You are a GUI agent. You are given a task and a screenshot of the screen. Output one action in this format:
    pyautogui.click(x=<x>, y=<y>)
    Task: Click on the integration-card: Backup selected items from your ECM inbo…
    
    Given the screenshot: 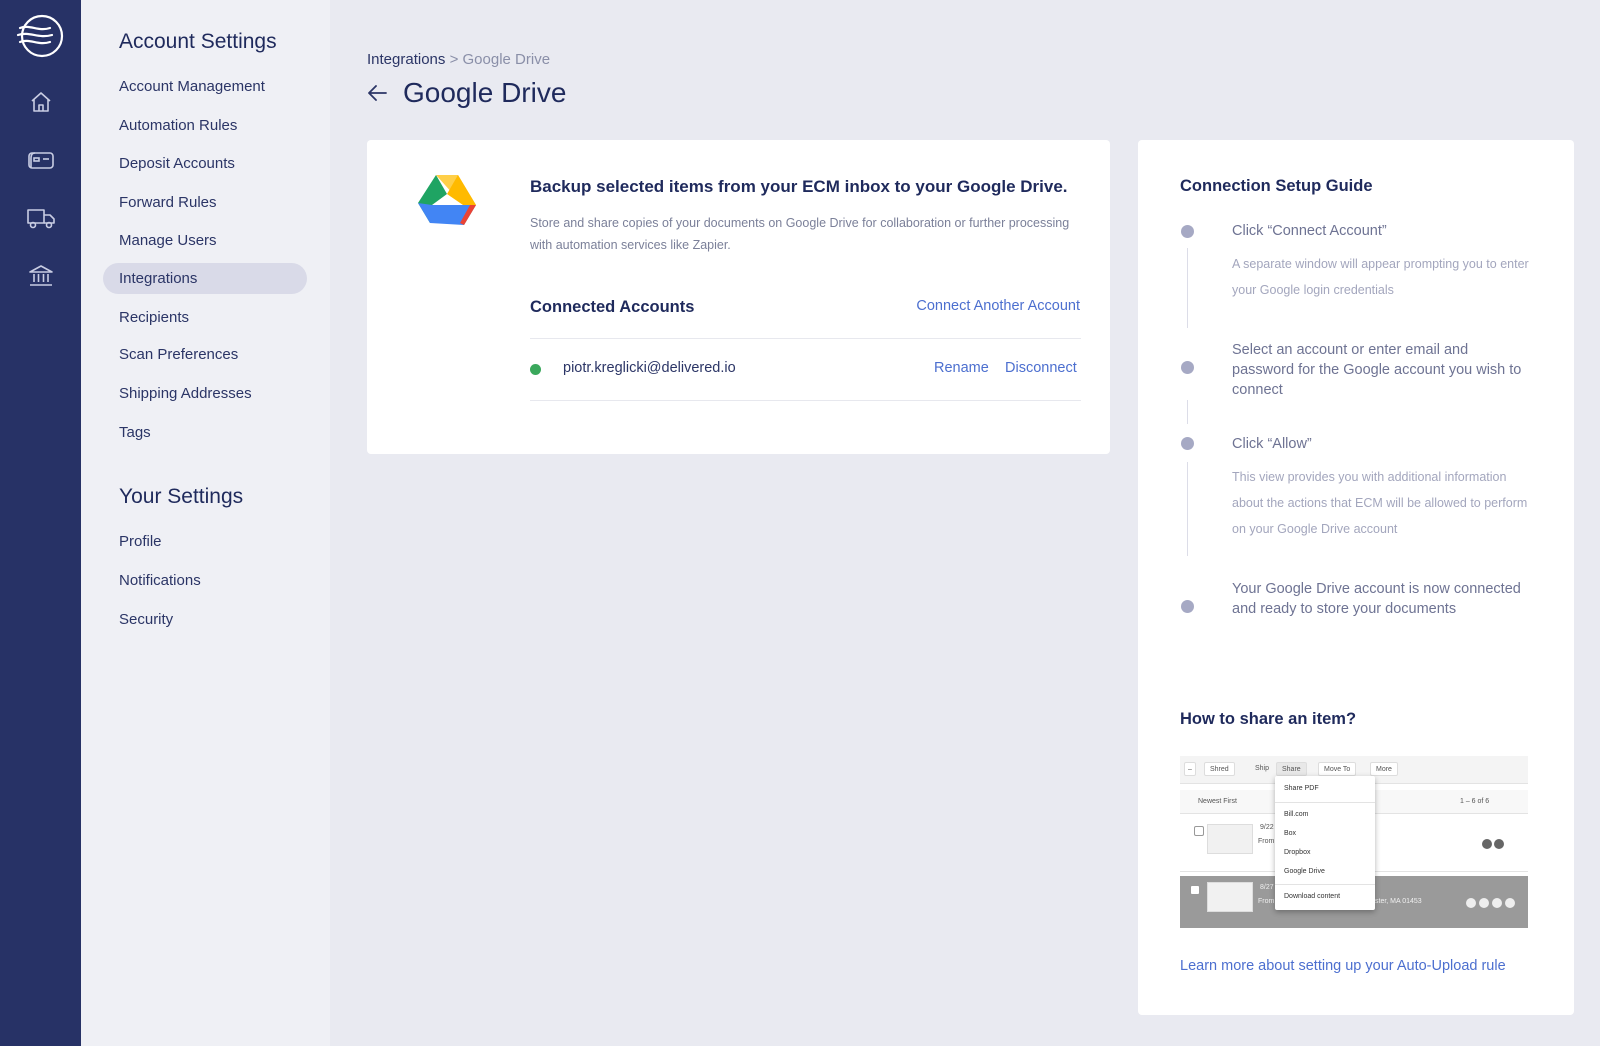 What is the action you would take?
    pyautogui.click(x=738, y=297)
    